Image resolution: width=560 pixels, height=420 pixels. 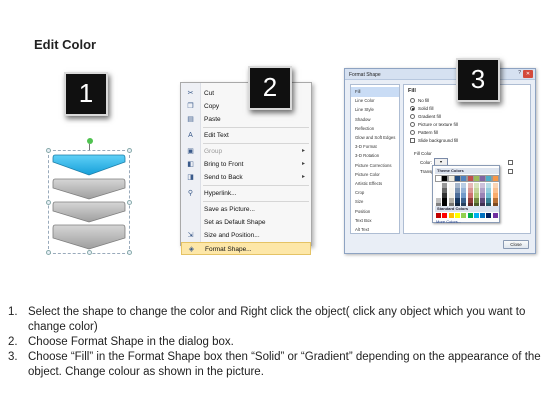 I want to click on paste-icon: ▤, so click(x=190, y=119).